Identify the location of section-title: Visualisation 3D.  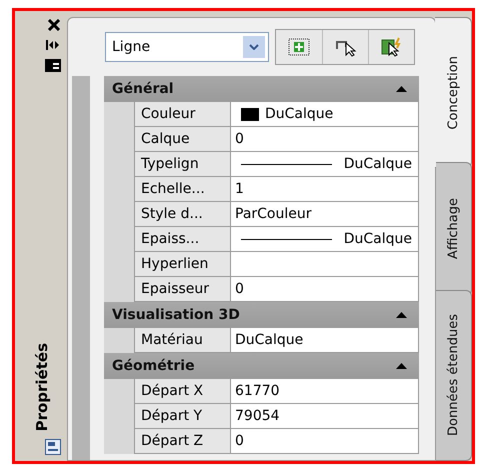
(176, 315).